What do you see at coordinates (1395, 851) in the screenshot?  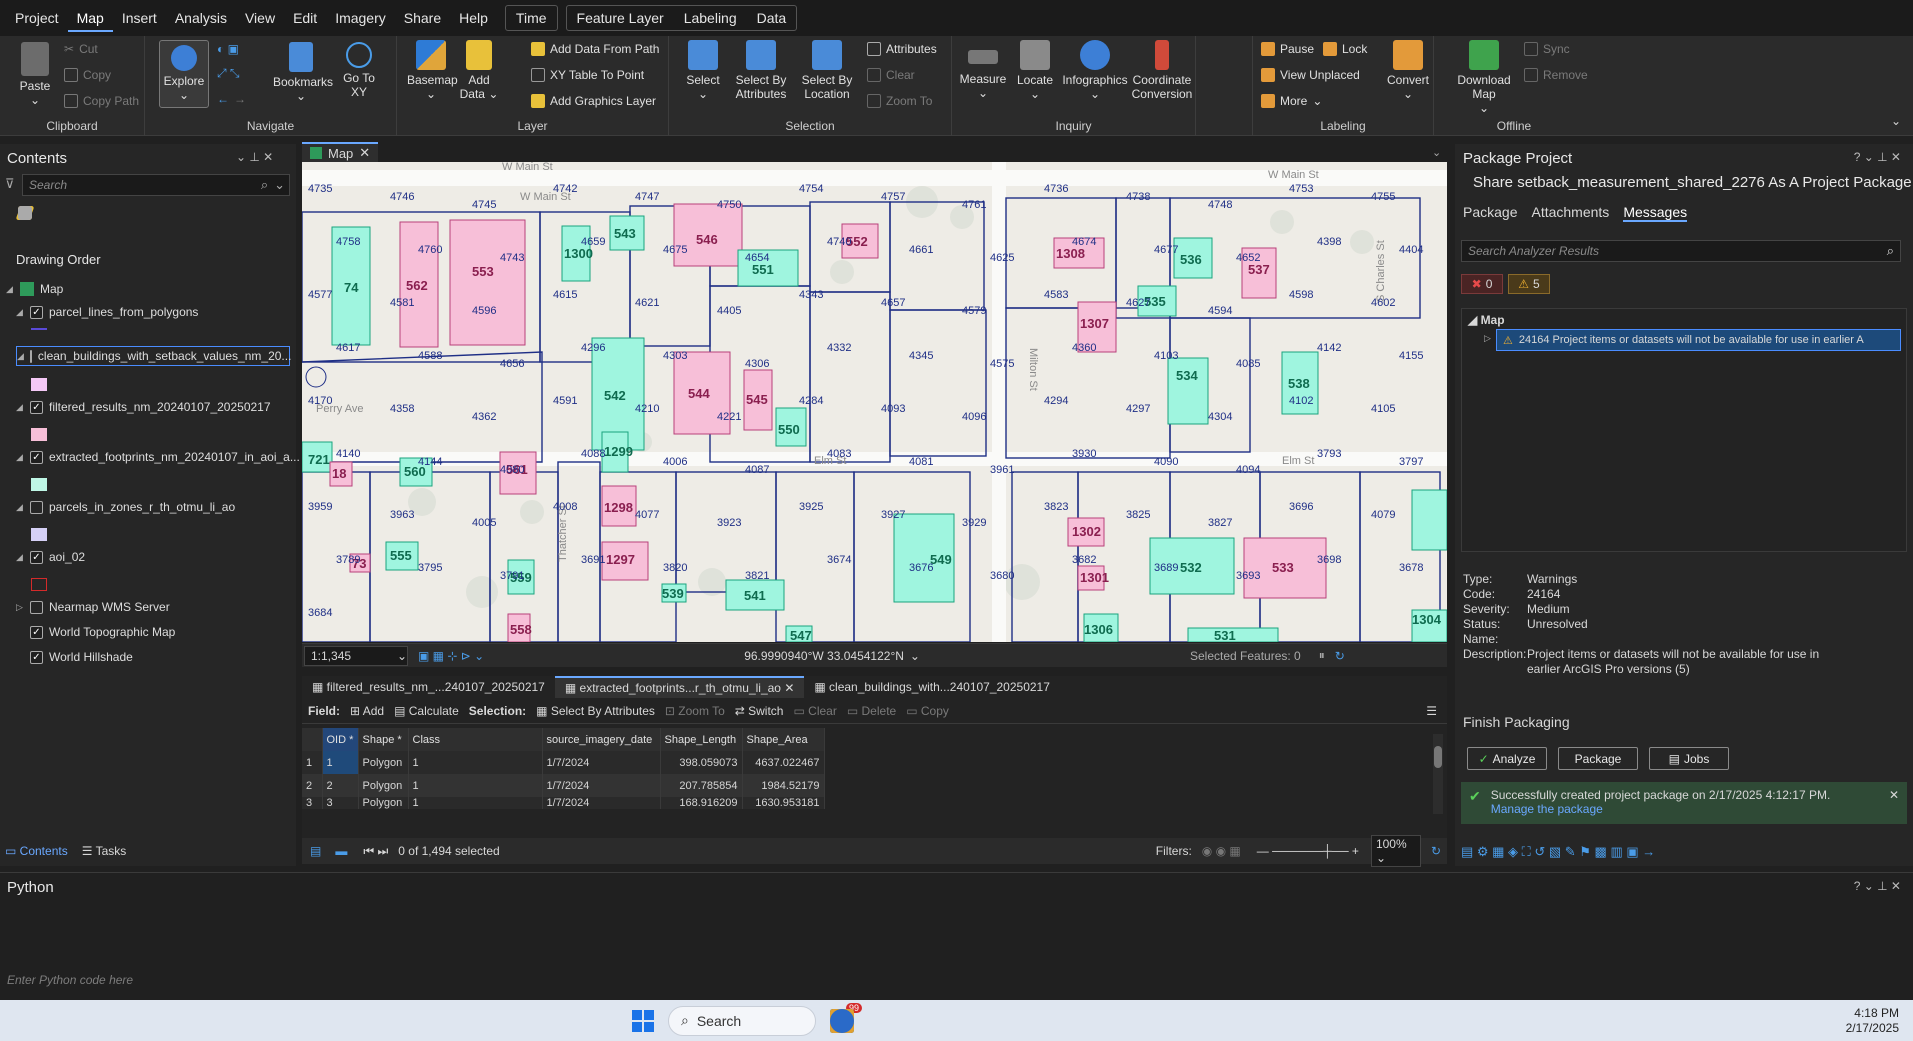 I see `table-zoom-dropdown: 100% ⌄` at bounding box center [1395, 851].